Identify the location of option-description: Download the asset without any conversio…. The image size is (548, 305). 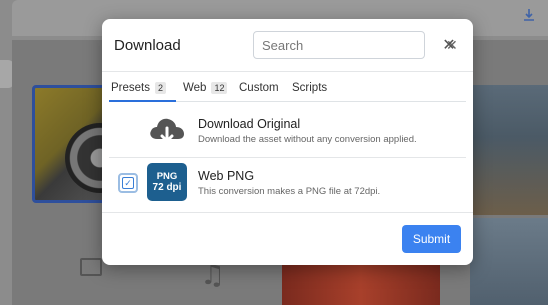
(307, 139).